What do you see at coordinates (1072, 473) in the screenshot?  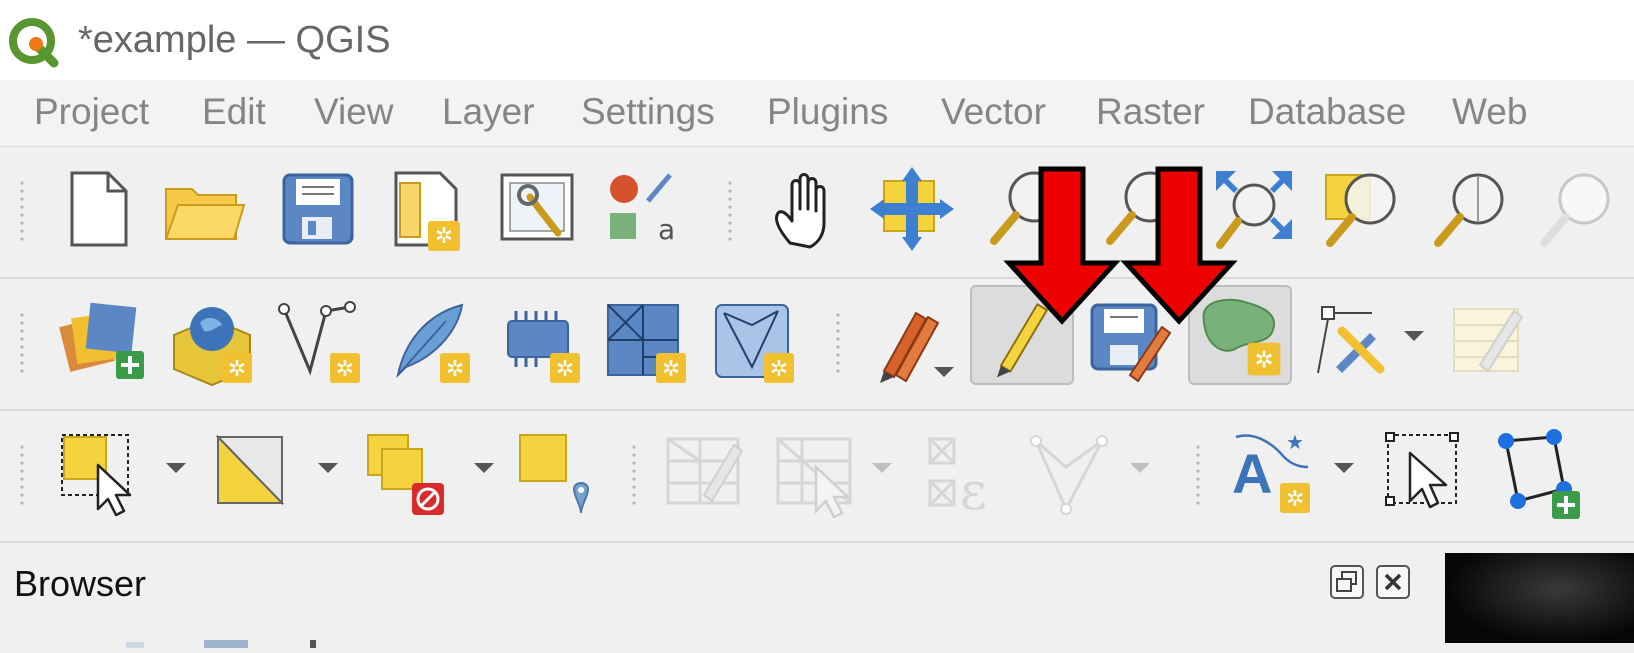 I see `identify-features-icon` at bounding box center [1072, 473].